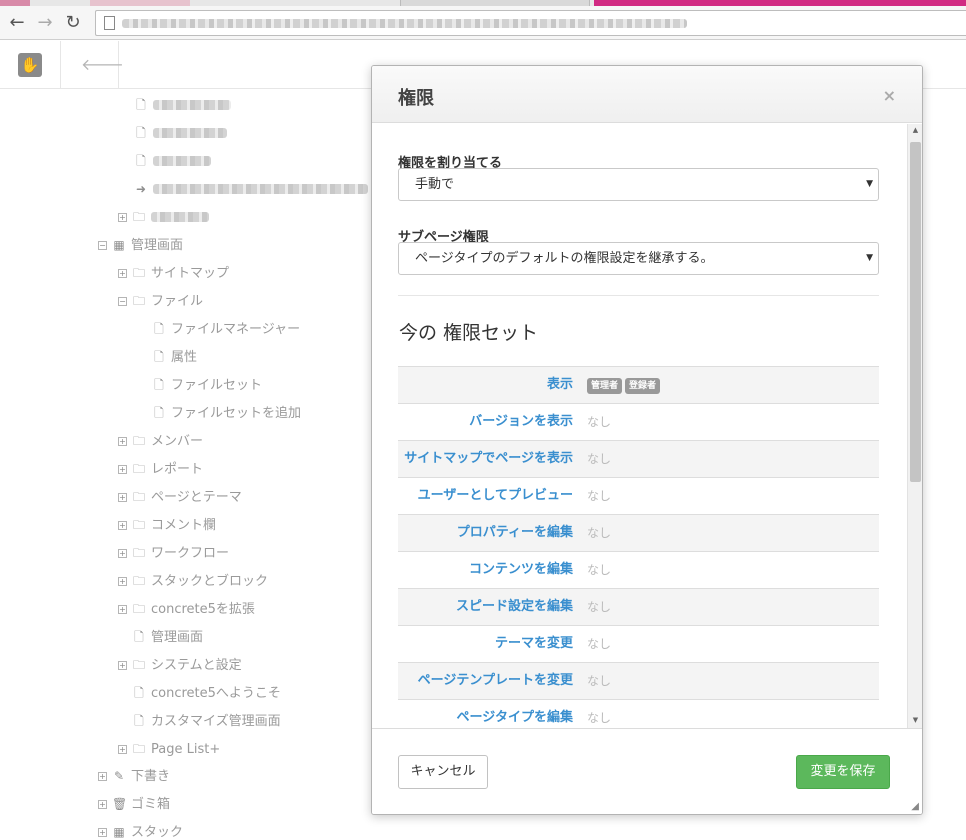 The height and width of the screenshot is (840, 966). I want to click on close-icon: ×, so click(889, 95).